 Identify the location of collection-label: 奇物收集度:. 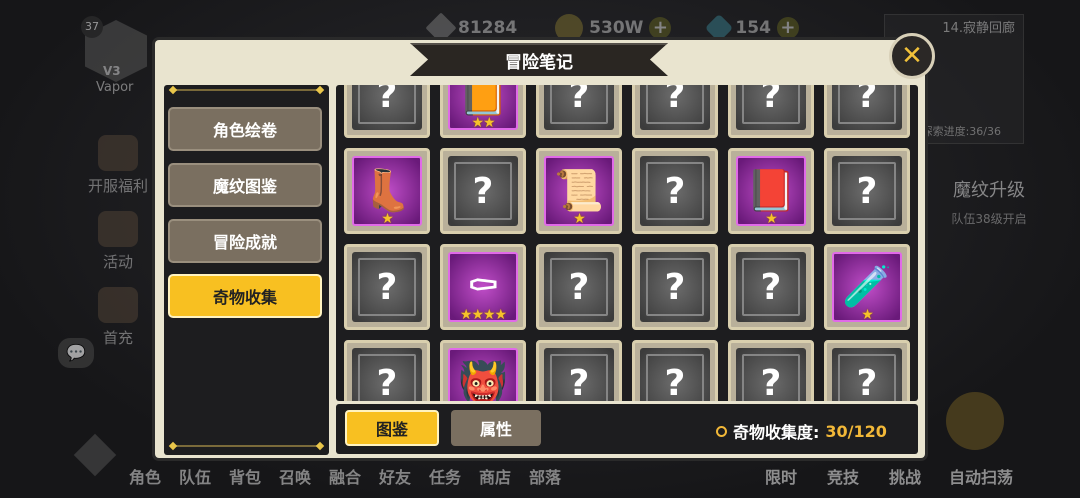
(776, 432).